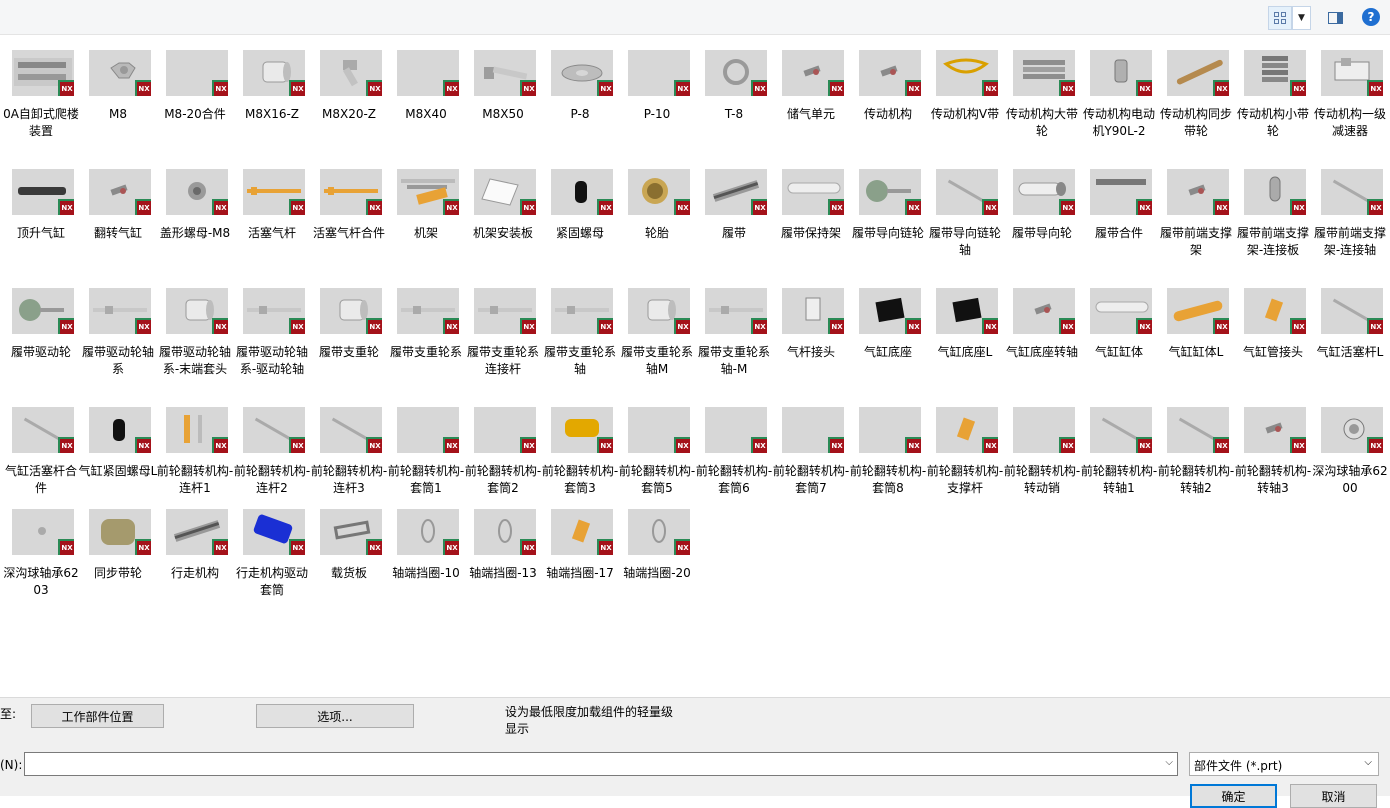  I want to click on file-item: NX 轮胎, so click(654, 214).